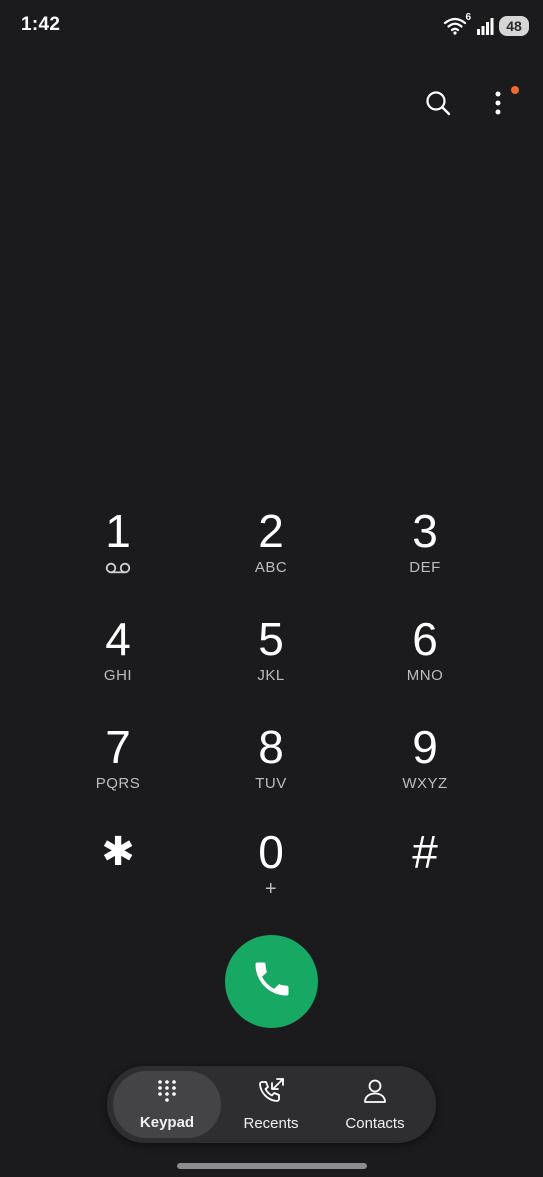 Image resolution: width=543 pixels, height=1177 pixels. I want to click on key-digit: 8, so click(271, 747).